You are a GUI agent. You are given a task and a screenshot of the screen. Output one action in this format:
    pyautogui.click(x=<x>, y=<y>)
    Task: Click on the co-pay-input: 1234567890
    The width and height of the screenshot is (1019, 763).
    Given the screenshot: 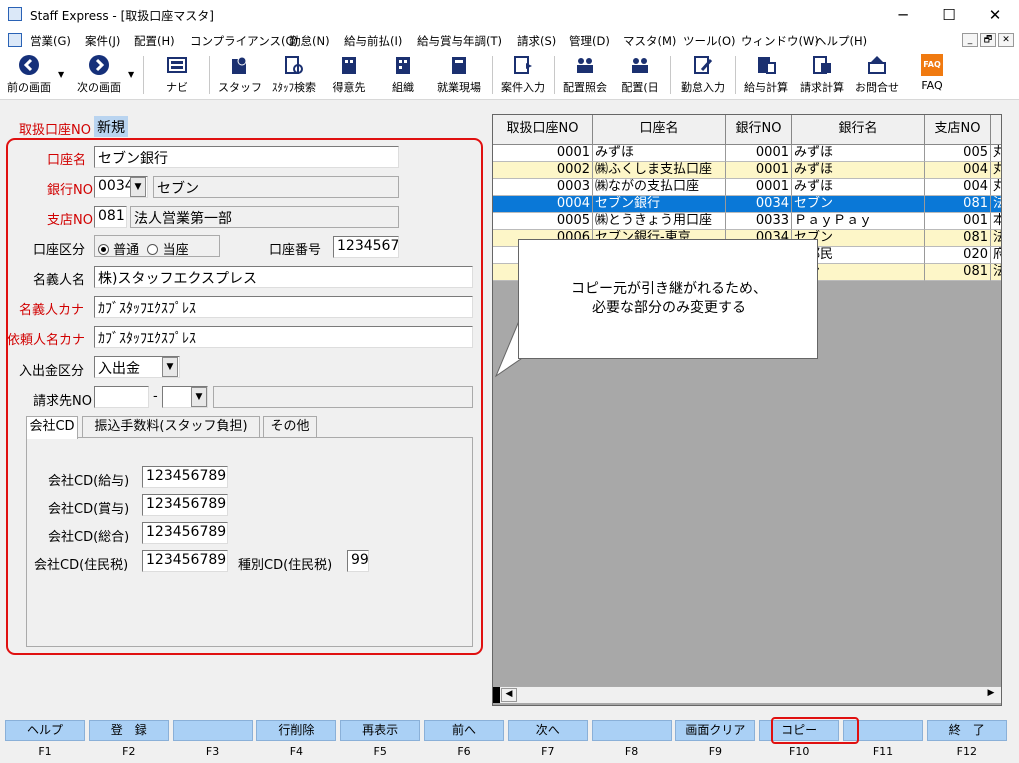 What is the action you would take?
    pyautogui.click(x=185, y=477)
    